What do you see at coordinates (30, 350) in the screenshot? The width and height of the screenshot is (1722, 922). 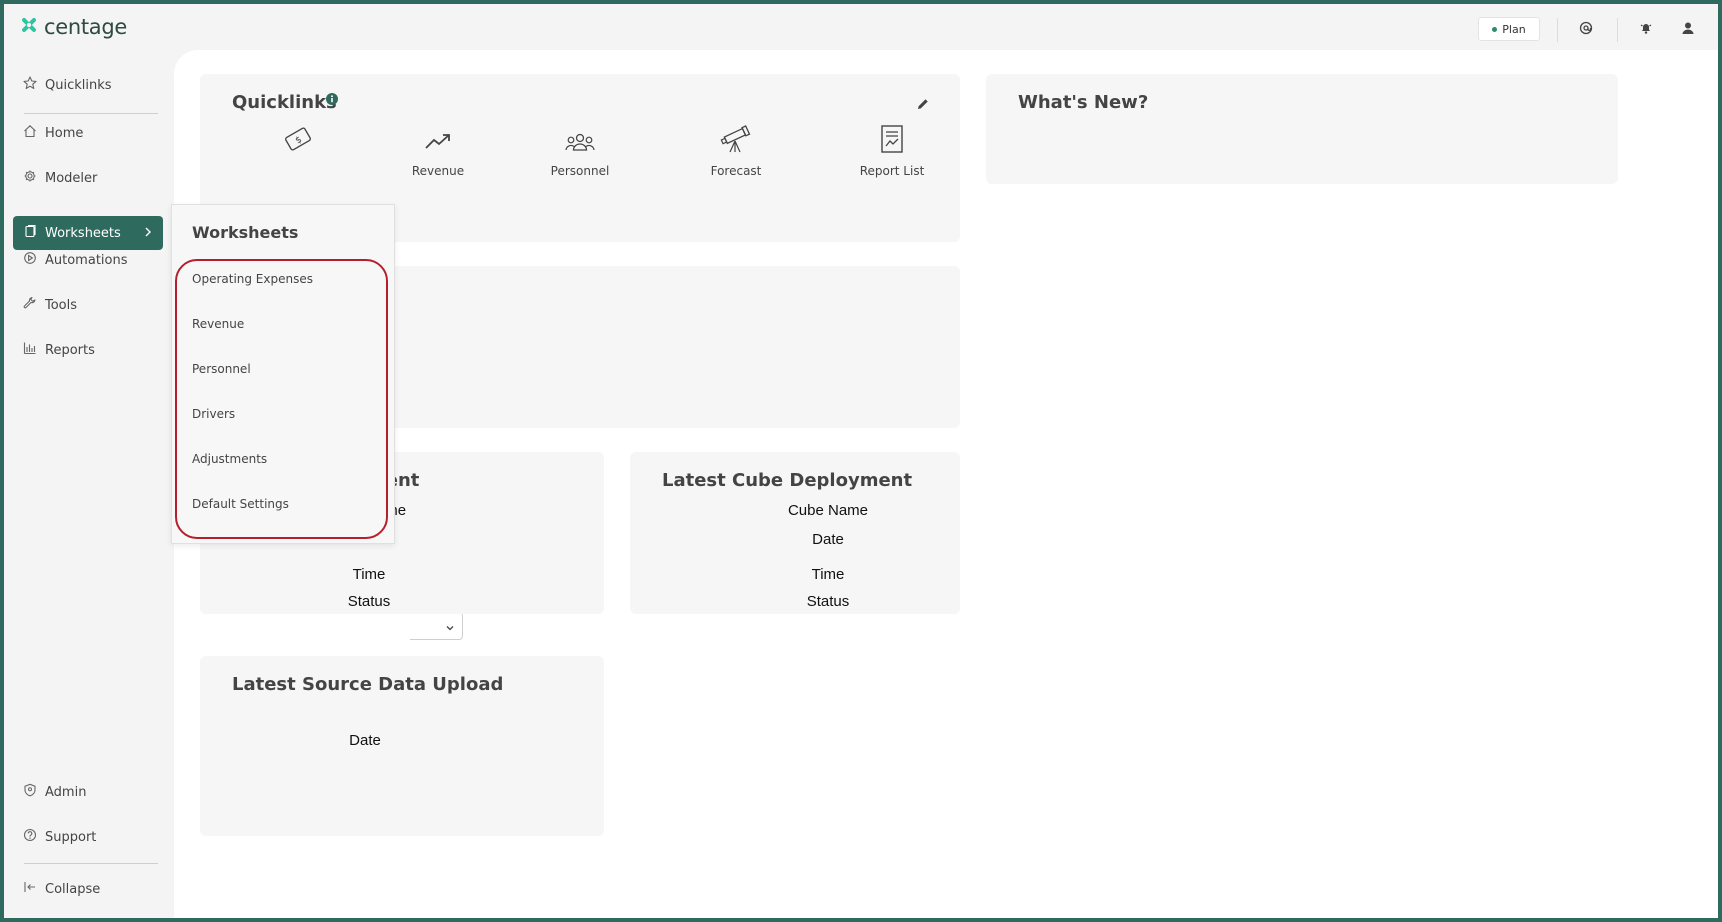 I see `bar-chart-icon` at bounding box center [30, 350].